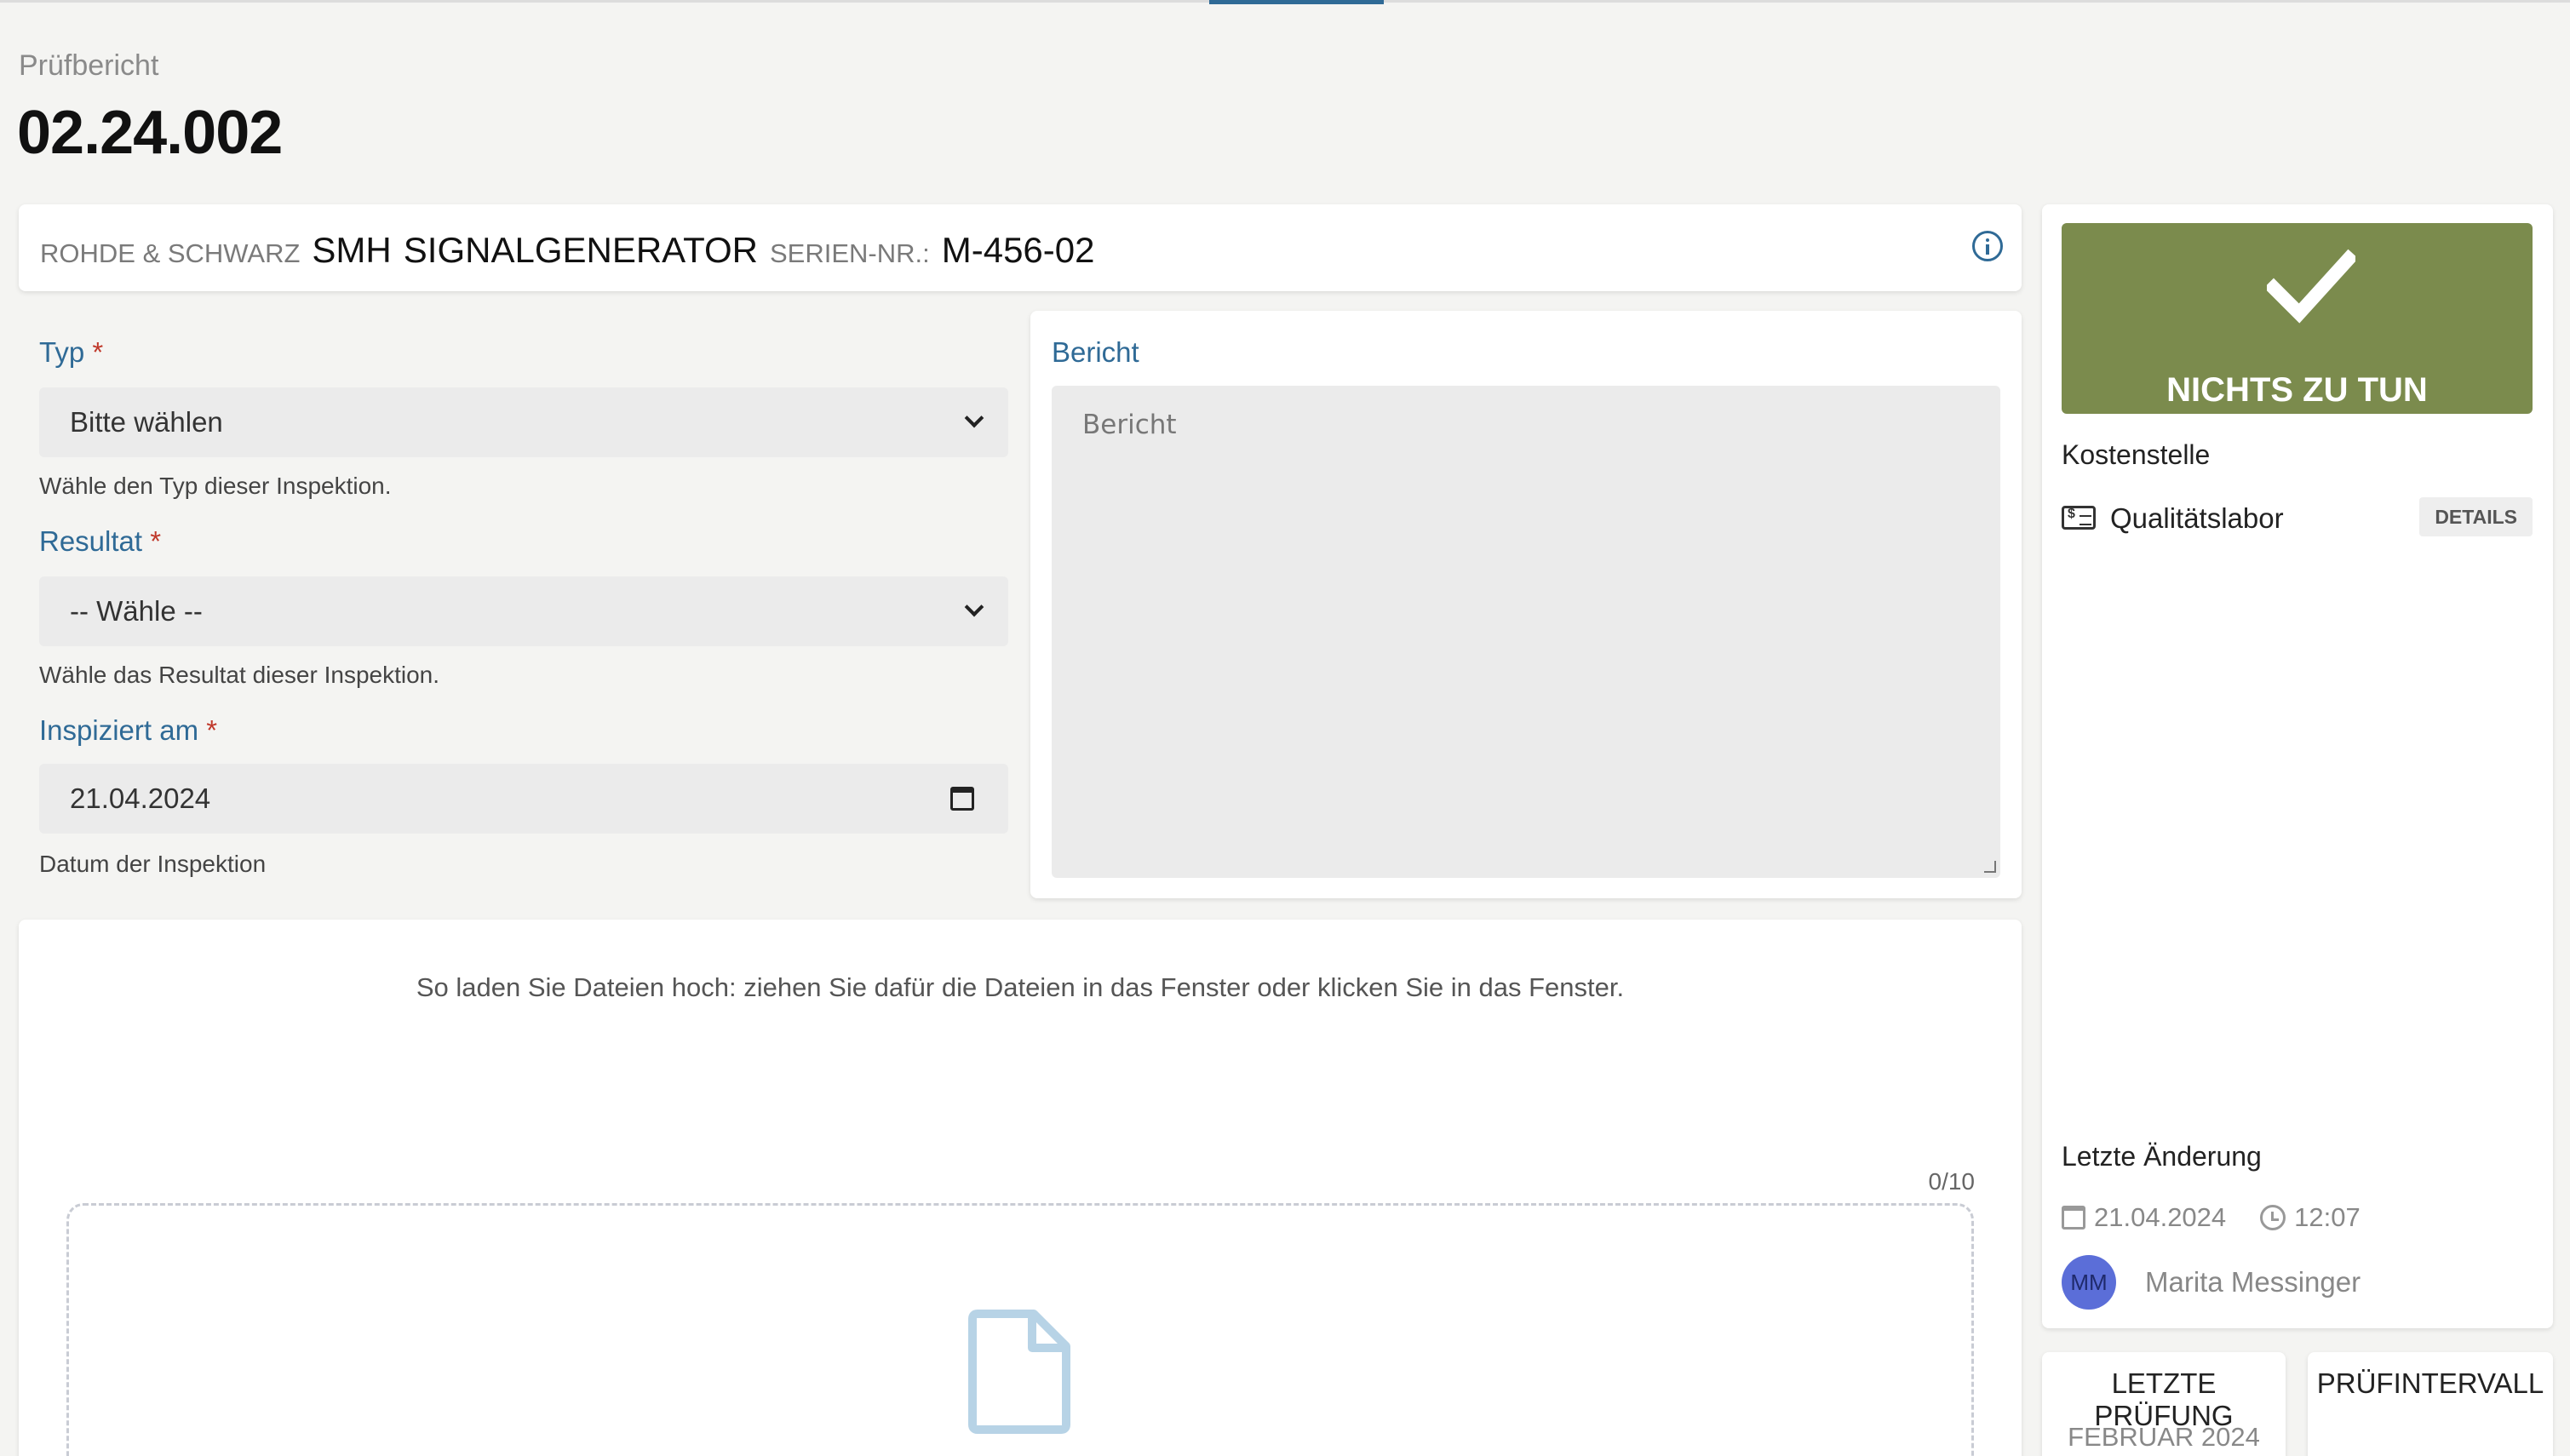  Describe the element at coordinates (2164, 1437) in the screenshot. I see `last-inspection-value: FEBRUAR 2024` at that location.